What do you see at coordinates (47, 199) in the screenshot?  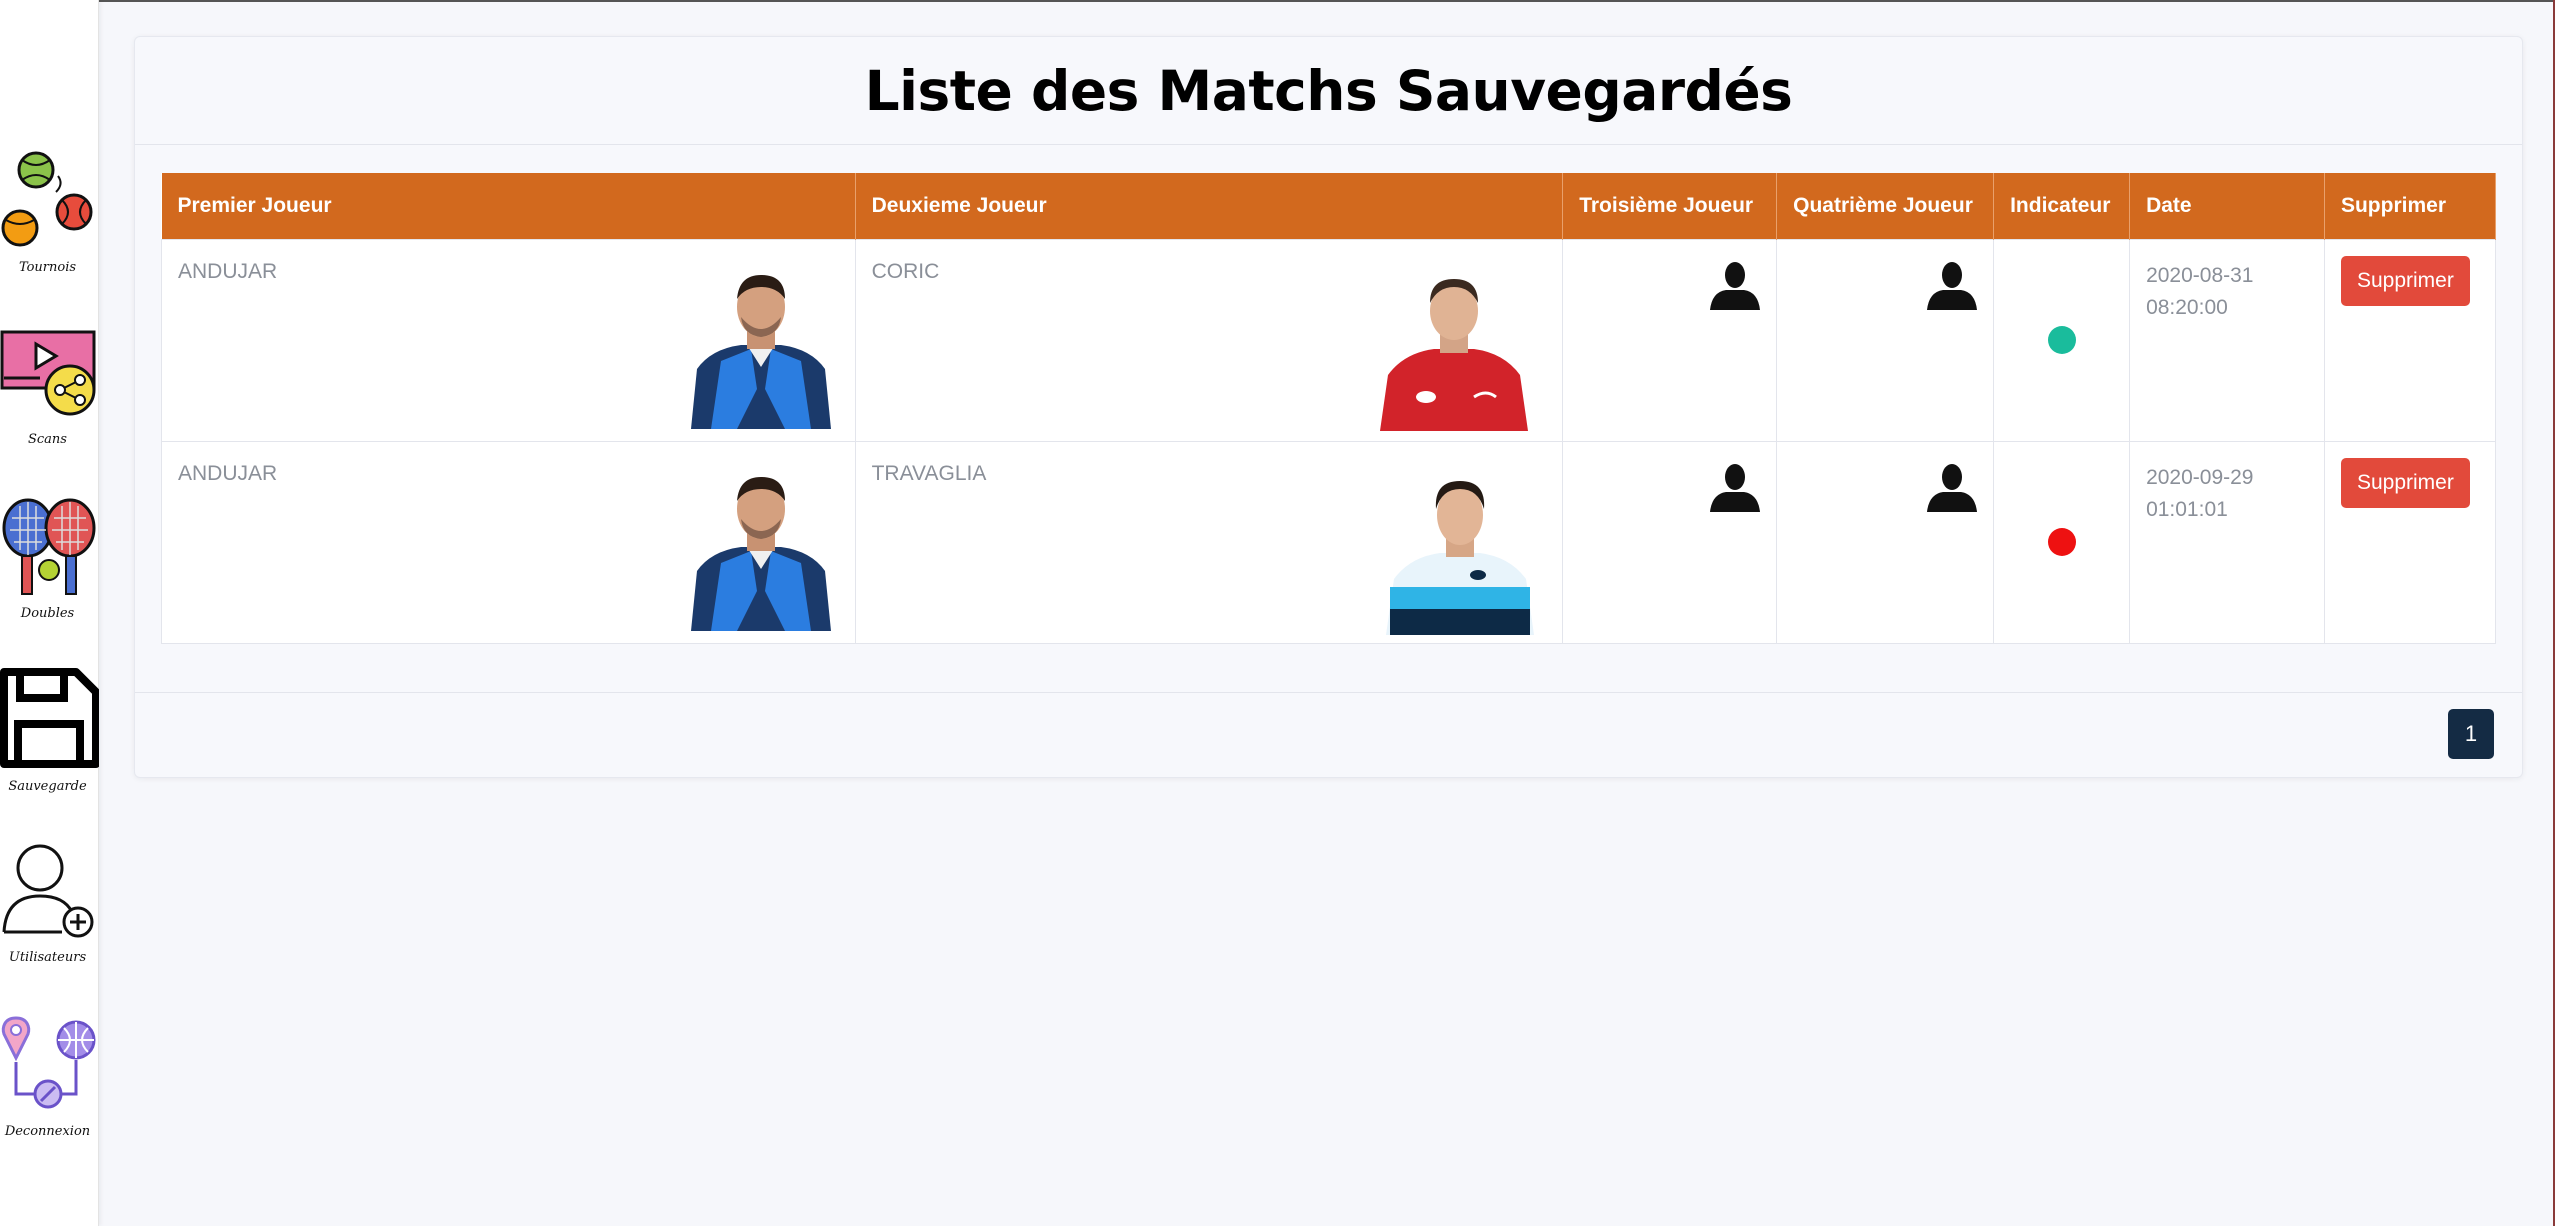 I see `tennis-balls-icon` at bounding box center [47, 199].